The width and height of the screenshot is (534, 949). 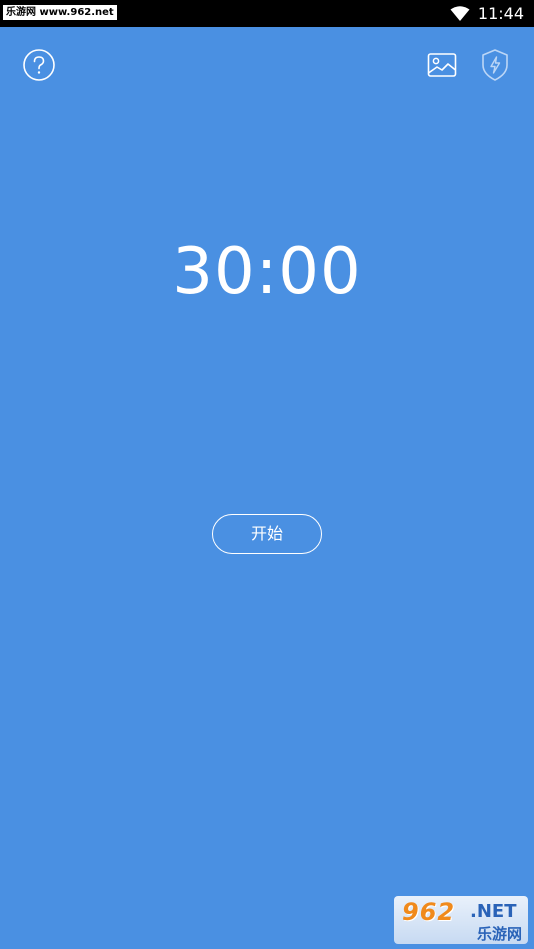 What do you see at coordinates (499, 934) in the screenshot?
I see `watermark-brand-cn: 乐游网` at bounding box center [499, 934].